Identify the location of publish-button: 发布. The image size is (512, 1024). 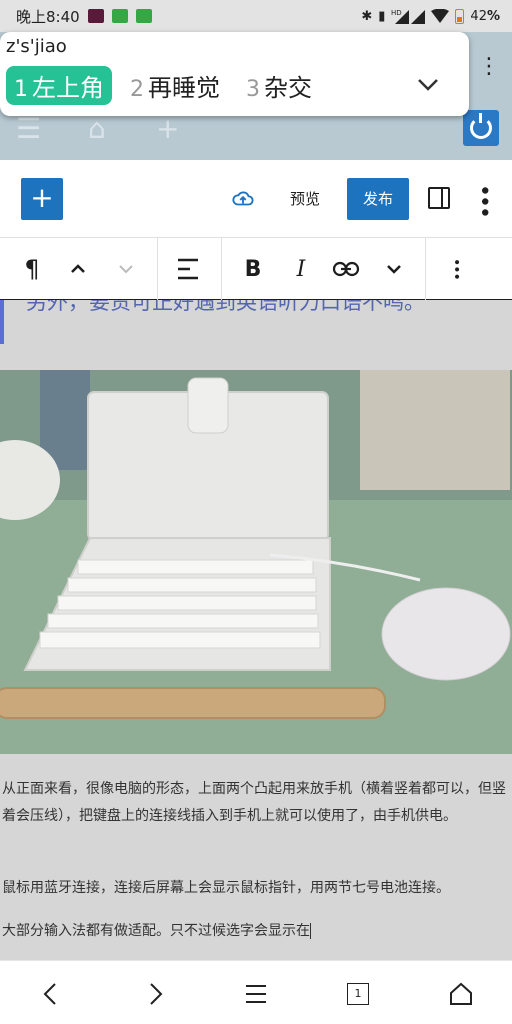
(378, 199).